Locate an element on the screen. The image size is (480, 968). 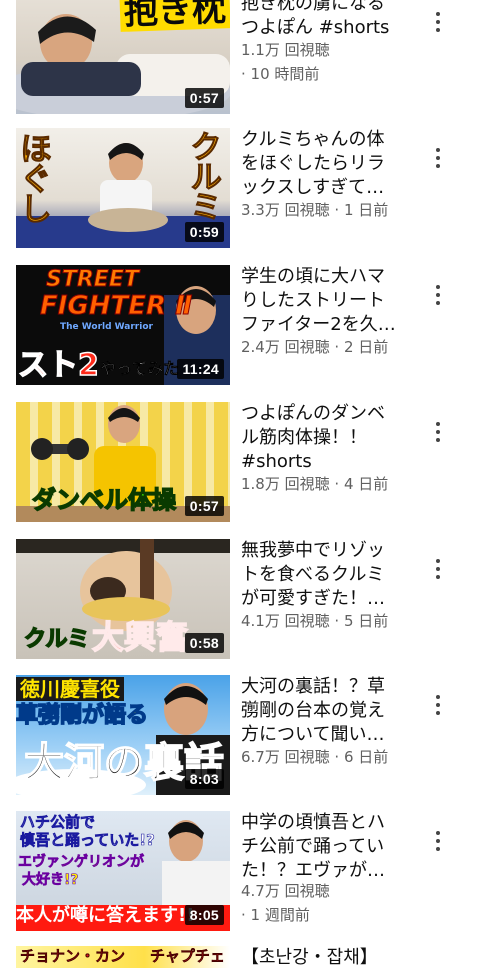
video-views: 3.3万 回視聴 is located at coordinates (285, 210).